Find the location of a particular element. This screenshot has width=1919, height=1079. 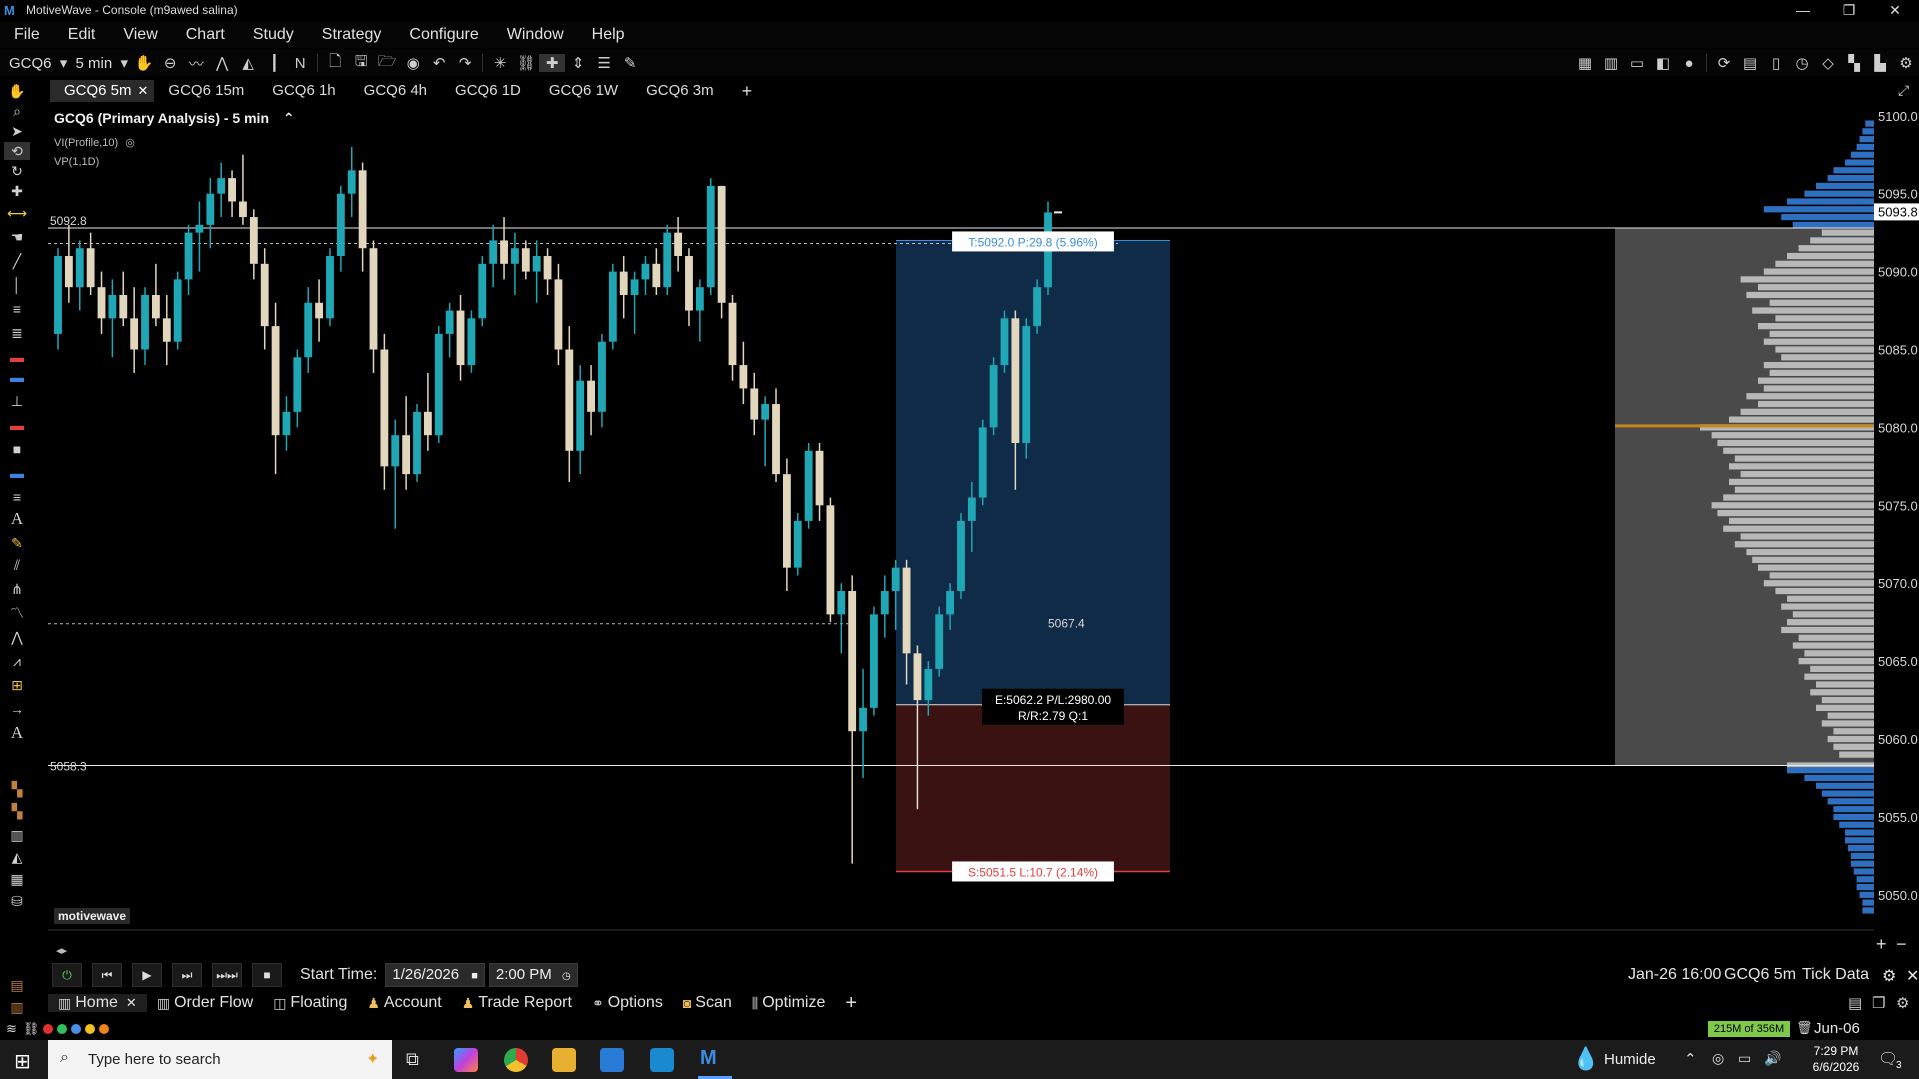

timeframe-selector: 5 min is located at coordinates (94, 63).